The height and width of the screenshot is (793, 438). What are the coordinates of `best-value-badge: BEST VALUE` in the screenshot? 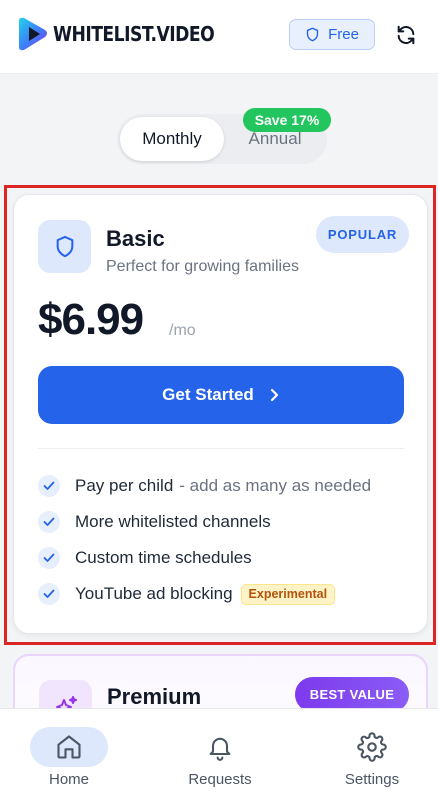 It's located at (352, 694).